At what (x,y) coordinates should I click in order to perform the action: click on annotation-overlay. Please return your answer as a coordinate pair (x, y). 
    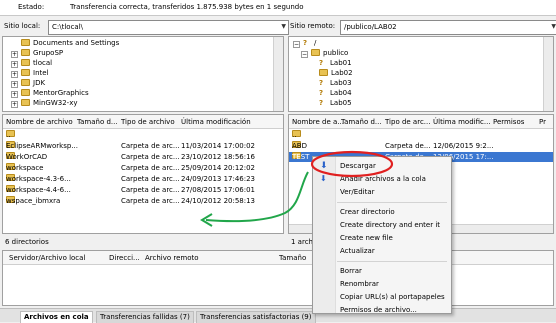
    Looking at the image, I should click on (297, 188).